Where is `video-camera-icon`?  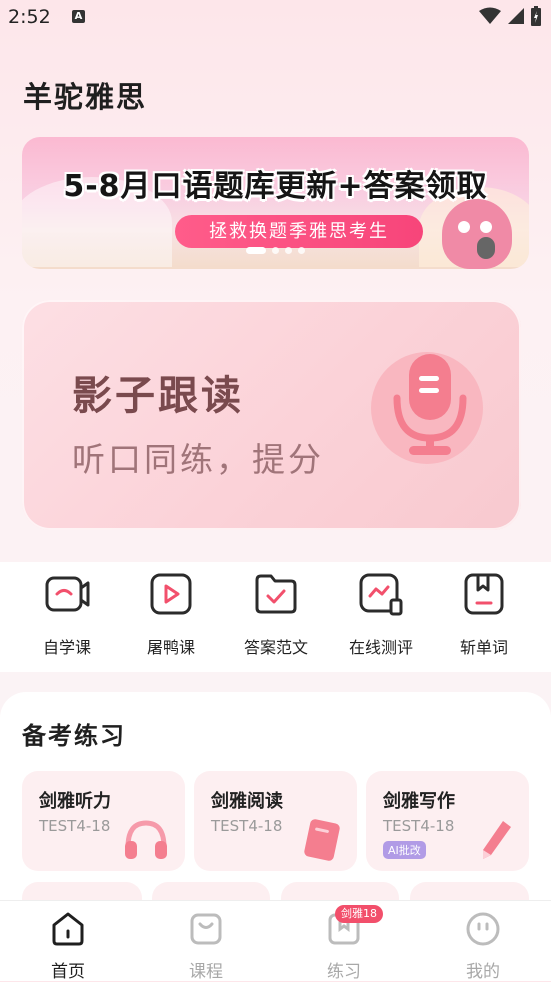 video-camera-icon is located at coordinates (67, 594).